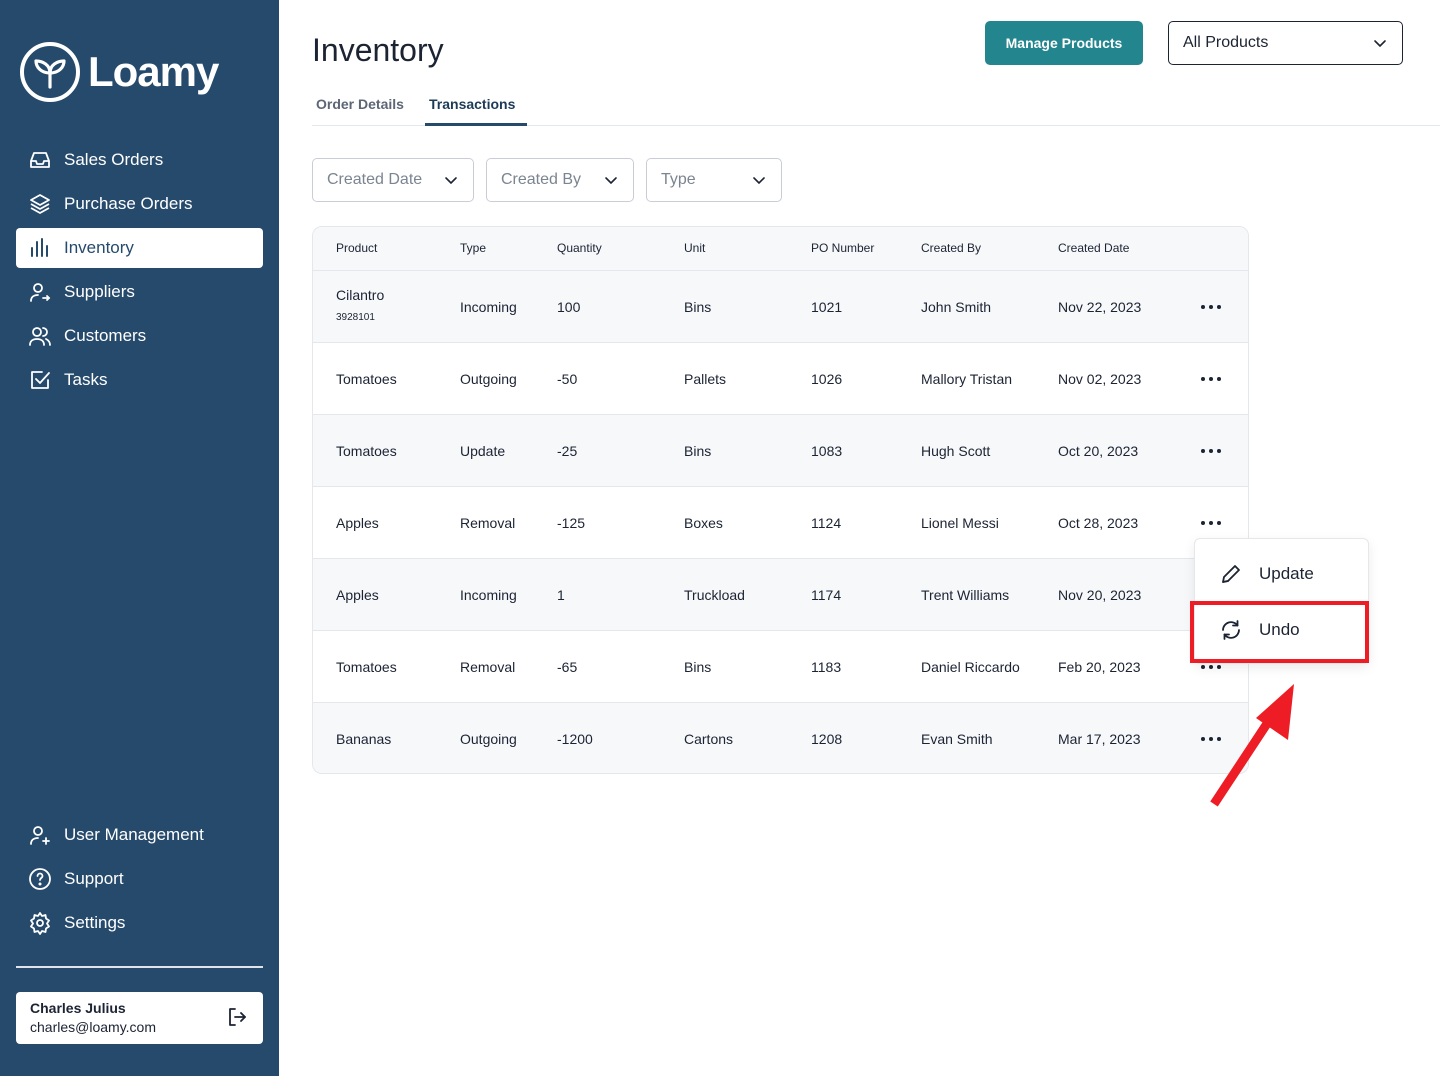 The height and width of the screenshot is (1076, 1440). Describe the element at coordinates (1100, 307) in the screenshot. I see `cell-created-date: Nov 22, 2023` at that location.